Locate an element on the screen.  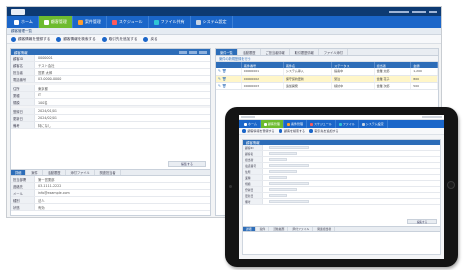
tablet-nav-item-4: ファイル is located at coordinates (347, 124).